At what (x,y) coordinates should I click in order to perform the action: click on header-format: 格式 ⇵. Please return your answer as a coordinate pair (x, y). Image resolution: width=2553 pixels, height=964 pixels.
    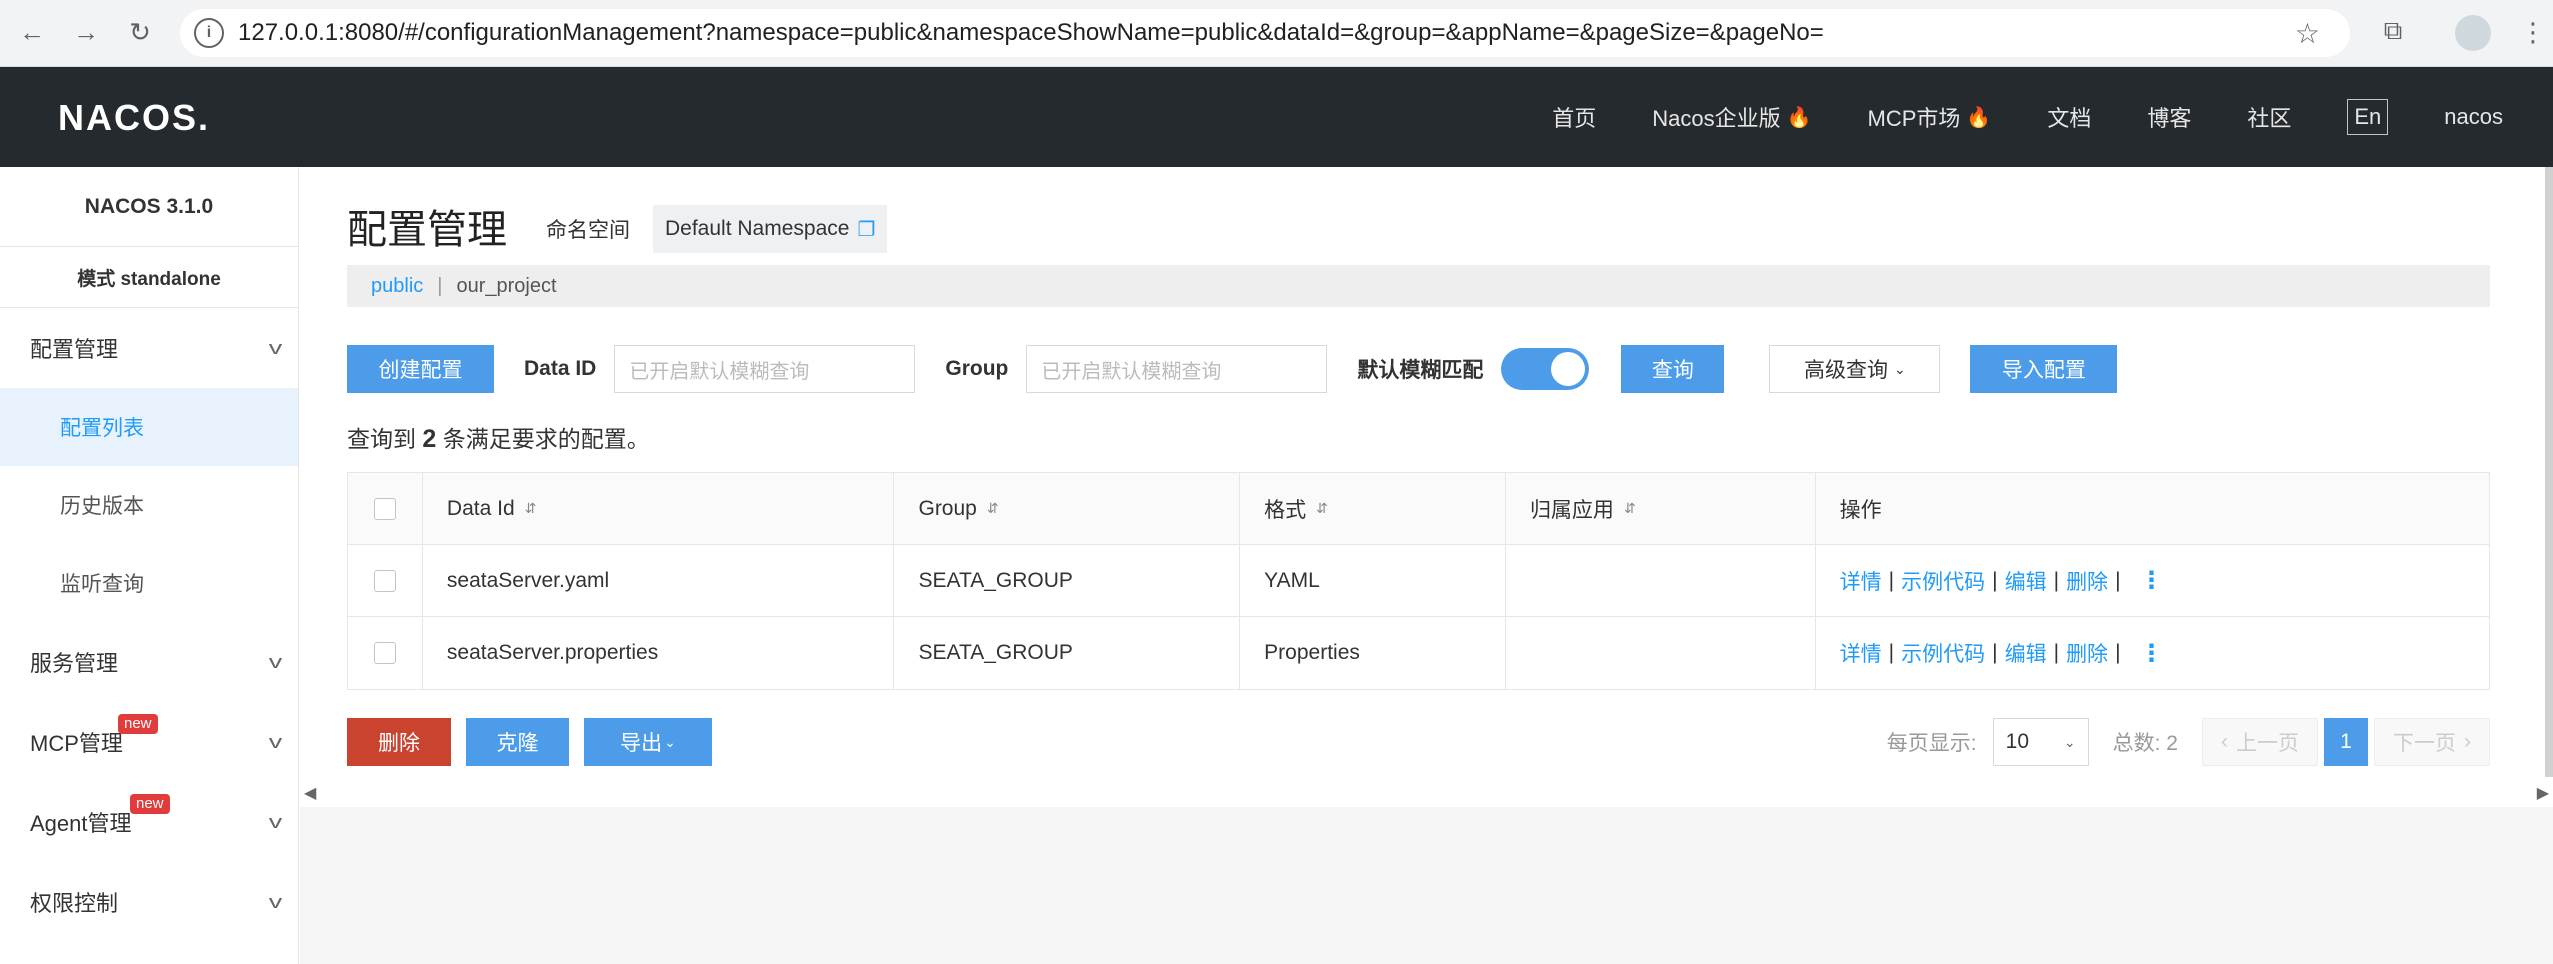
    Looking at the image, I should click on (1373, 508).